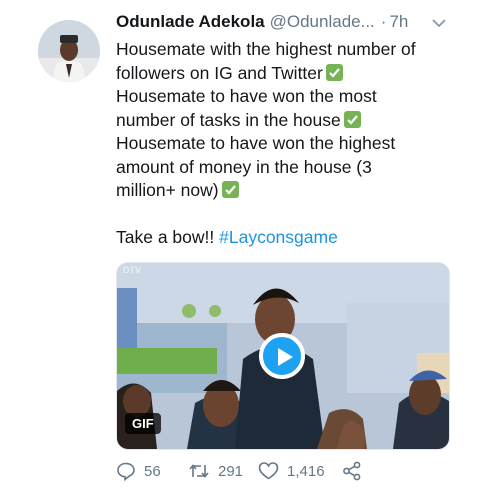 This screenshot has height=500, width=485. Describe the element at coordinates (266, 49) in the screenshot. I see `tweet-line: Housemate with the highest number of` at that location.